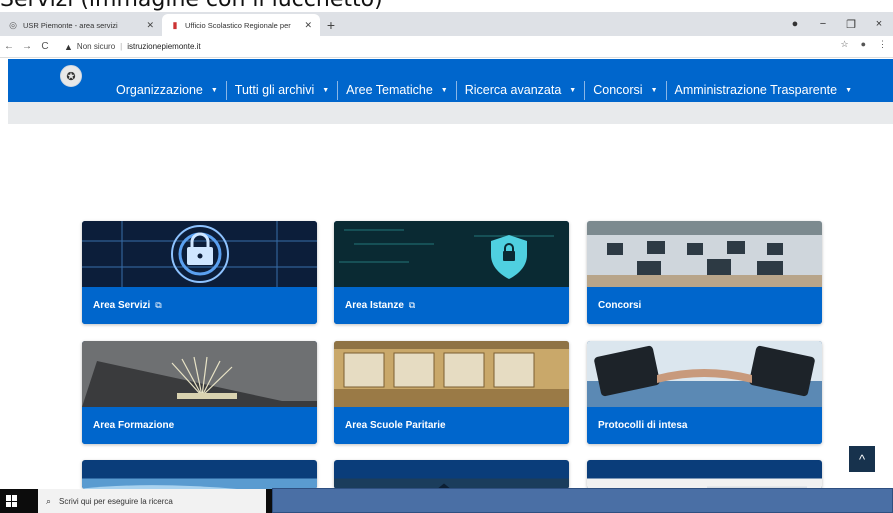 The width and height of the screenshot is (893, 513). Describe the element at coordinates (704, 374) in the screenshot. I see `handshake-image` at that location.